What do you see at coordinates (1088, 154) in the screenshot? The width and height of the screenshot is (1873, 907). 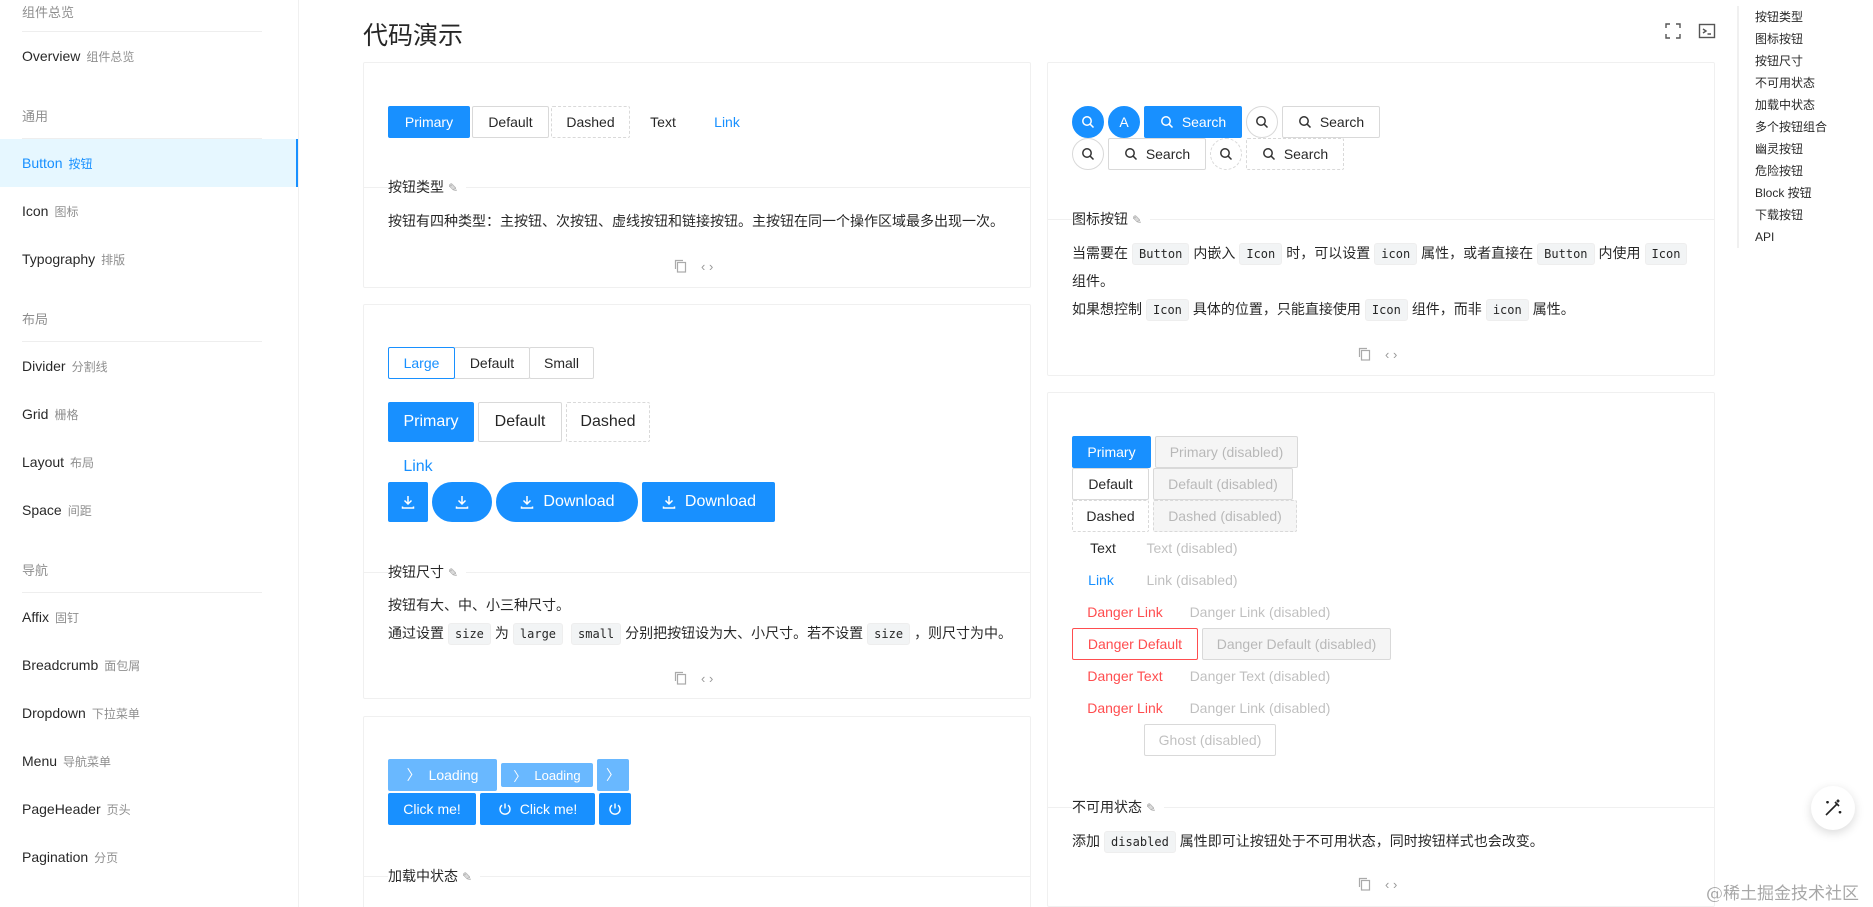 I see `search-outline-circle-button` at bounding box center [1088, 154].